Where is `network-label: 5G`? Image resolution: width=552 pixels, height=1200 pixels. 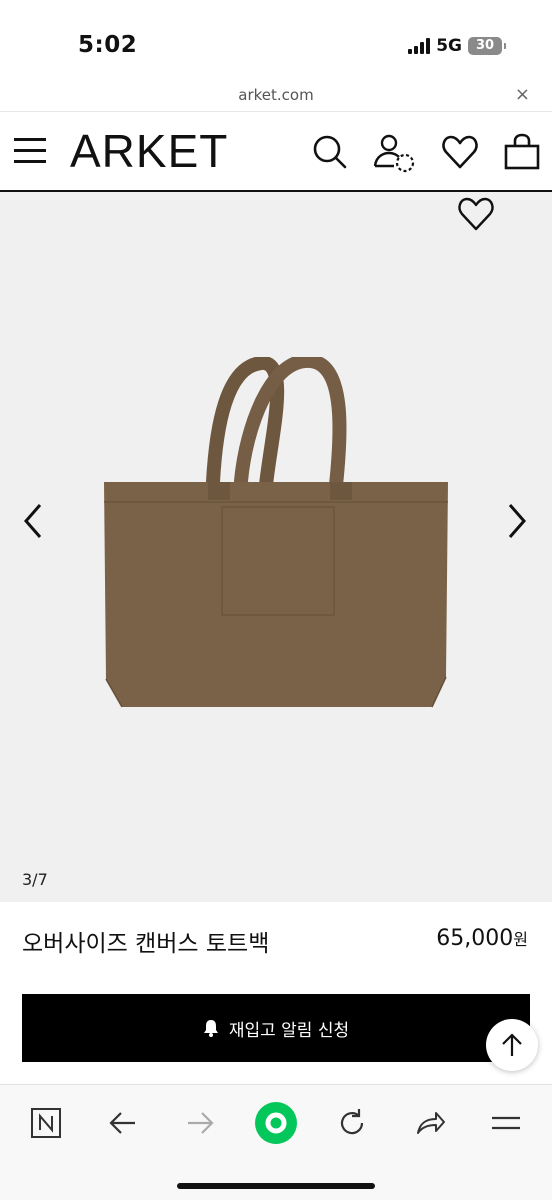
network-label: 5G is located at coordinates (449, 46).